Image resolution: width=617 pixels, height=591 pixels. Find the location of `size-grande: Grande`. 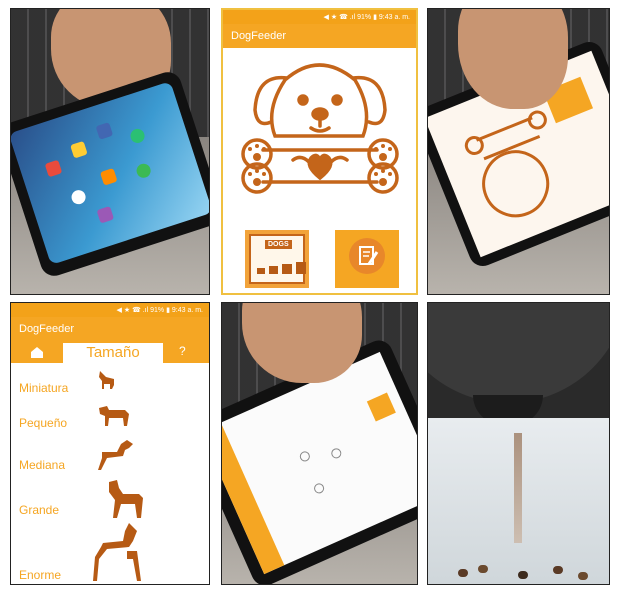

size-grande: Grande is located at coordinates (39, 510).